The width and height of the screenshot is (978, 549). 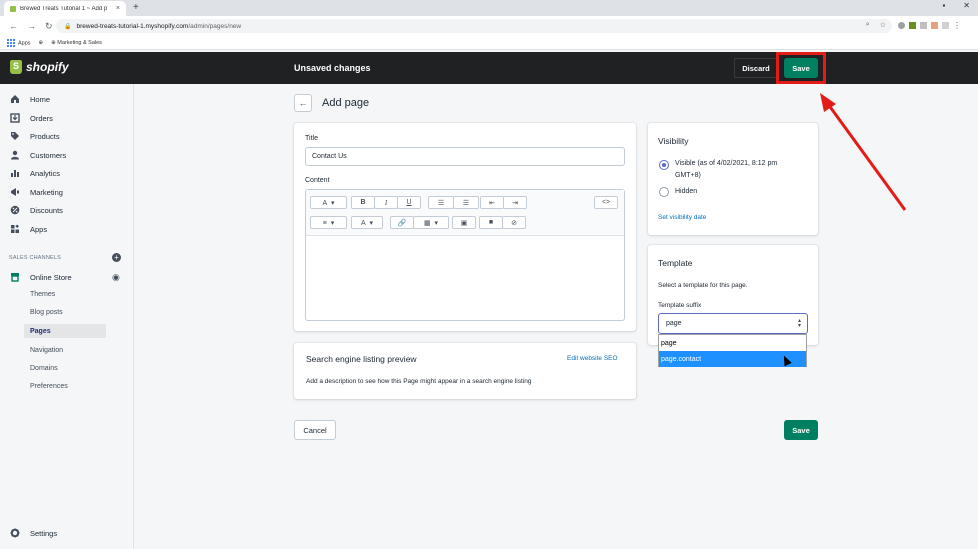 I want to click on sidebar-item-analytics: Analytics, so click(x=35, y=173).